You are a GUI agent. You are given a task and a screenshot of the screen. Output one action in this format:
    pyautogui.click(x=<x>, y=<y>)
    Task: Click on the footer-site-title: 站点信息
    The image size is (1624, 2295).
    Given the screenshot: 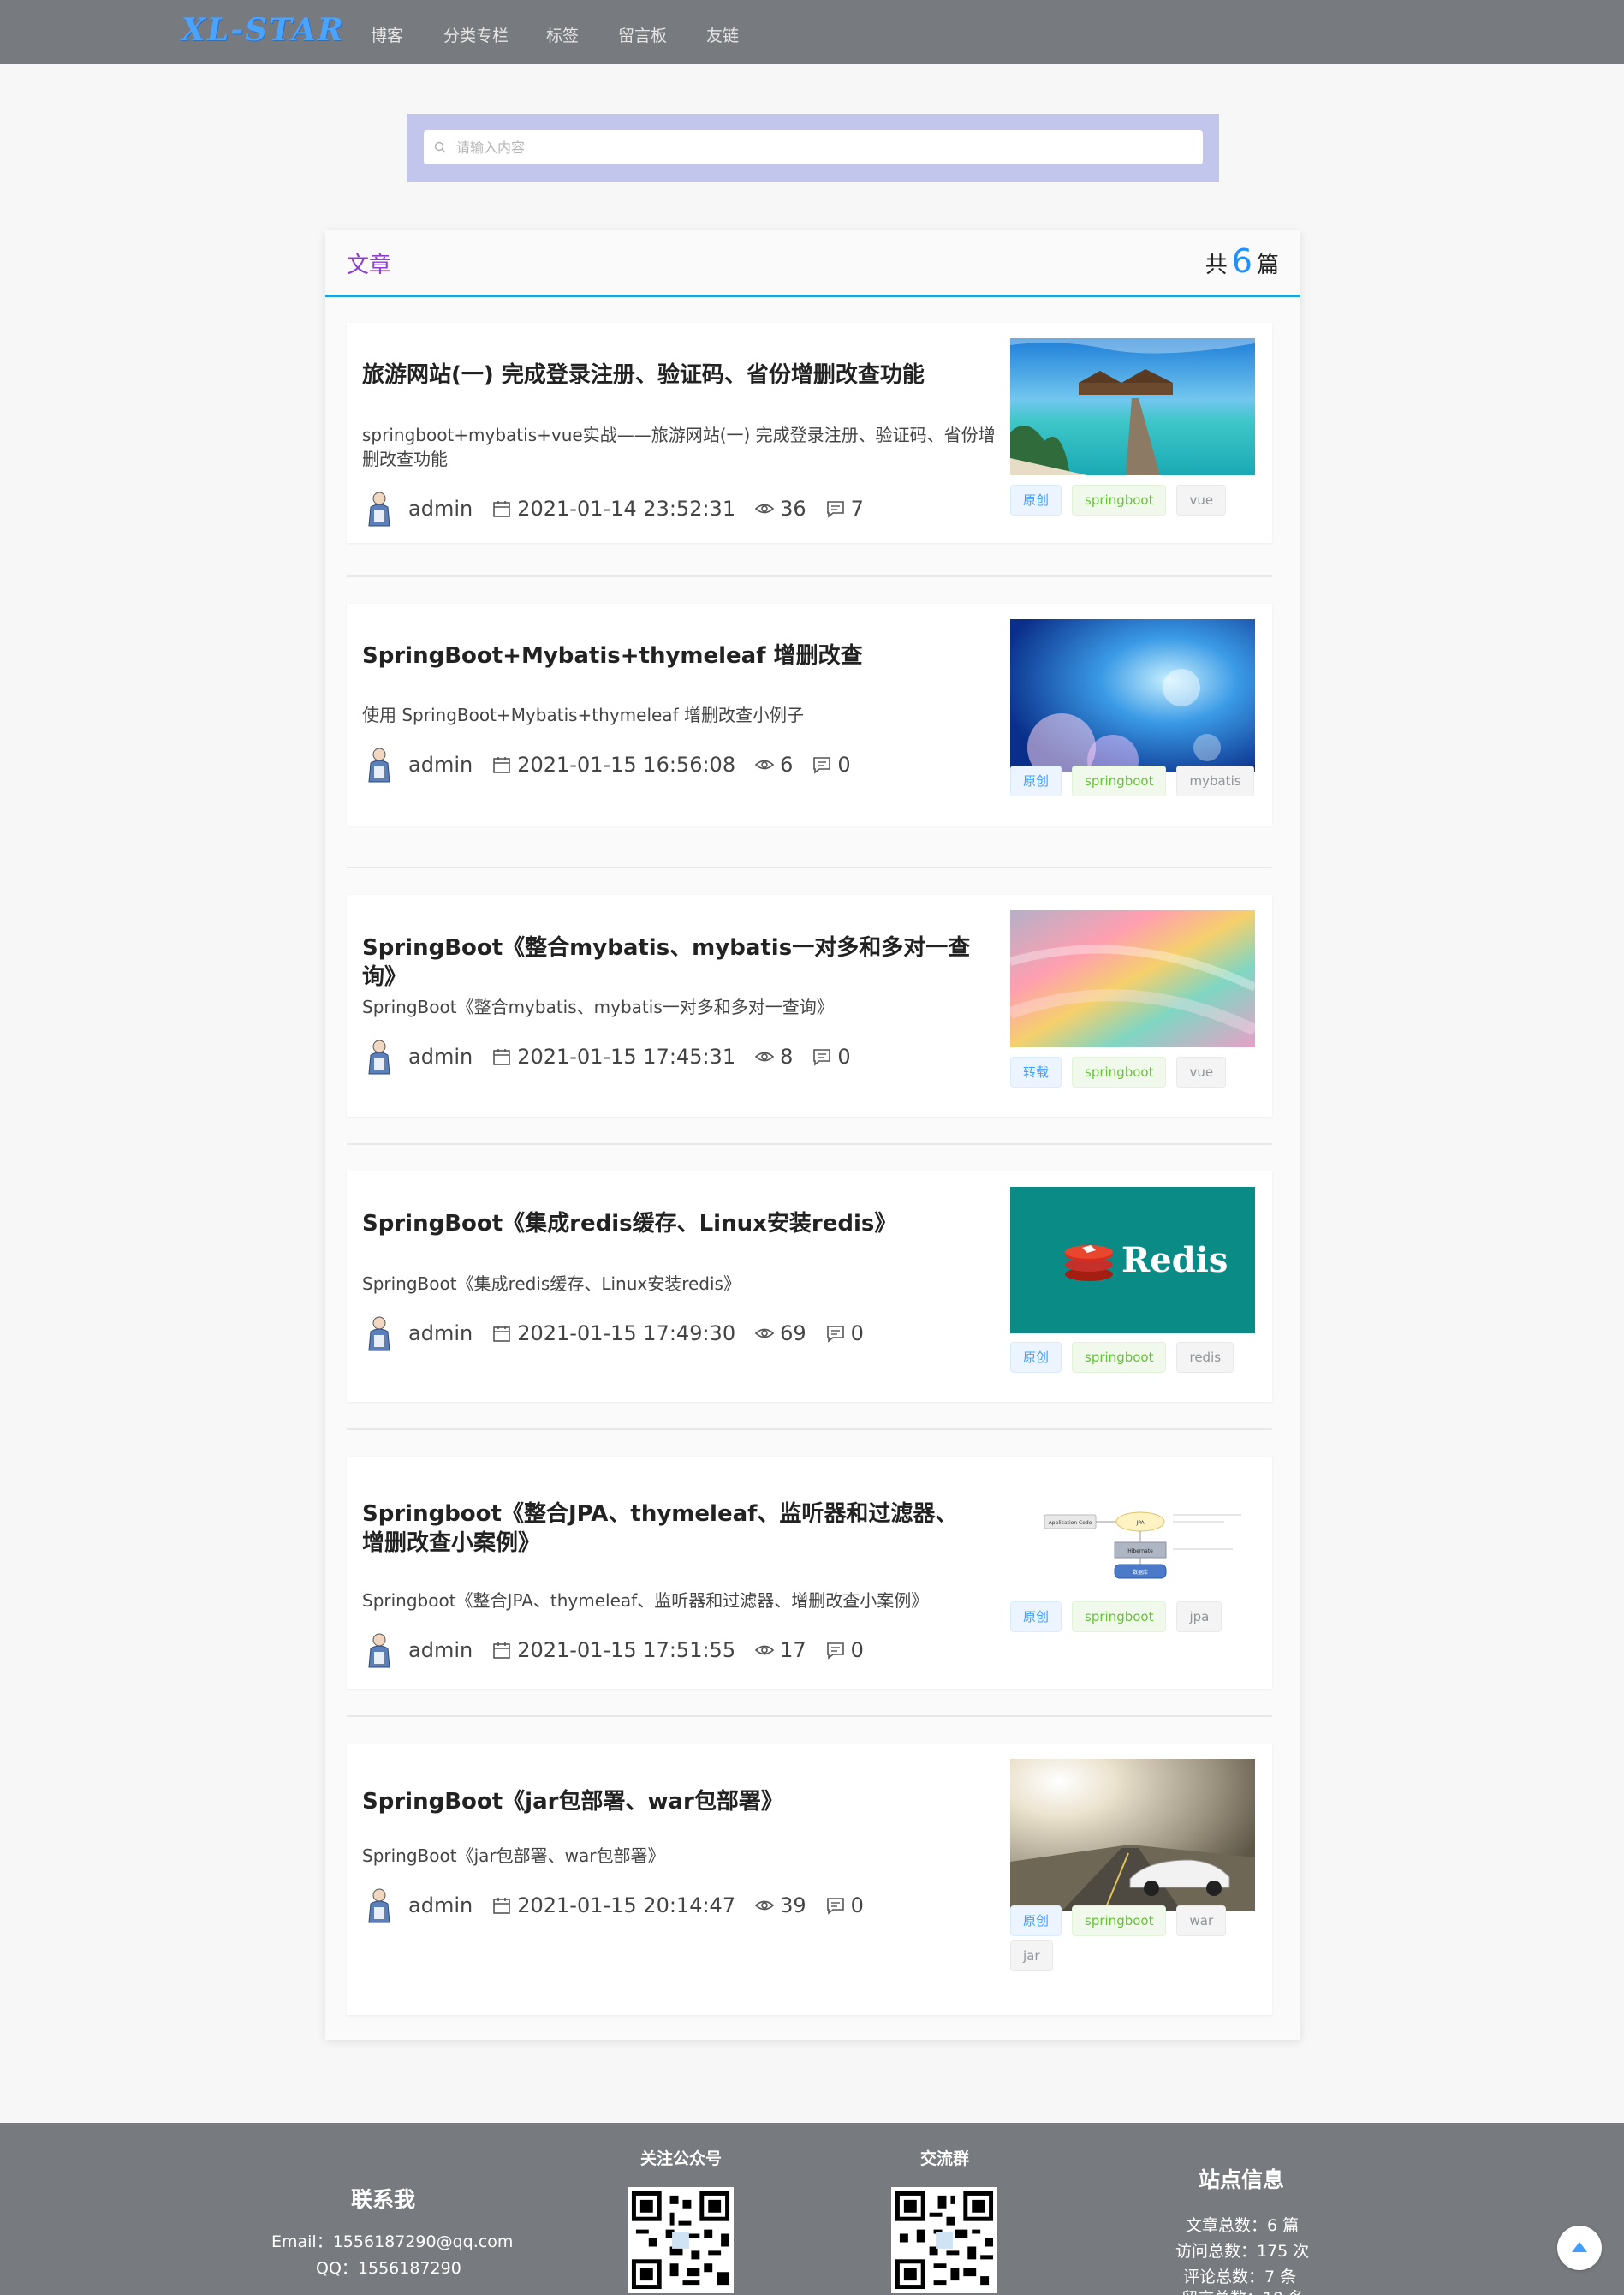 What is the action you would take?
    pyautogui.click(x=1242, y=2179)
    